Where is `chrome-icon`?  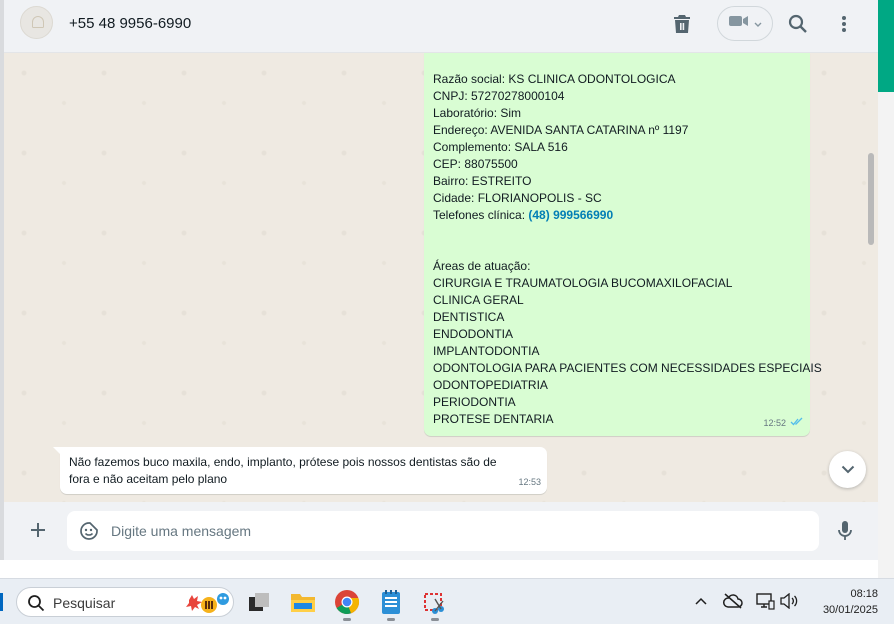
chrome-icon is located at coordinates (347, 604).